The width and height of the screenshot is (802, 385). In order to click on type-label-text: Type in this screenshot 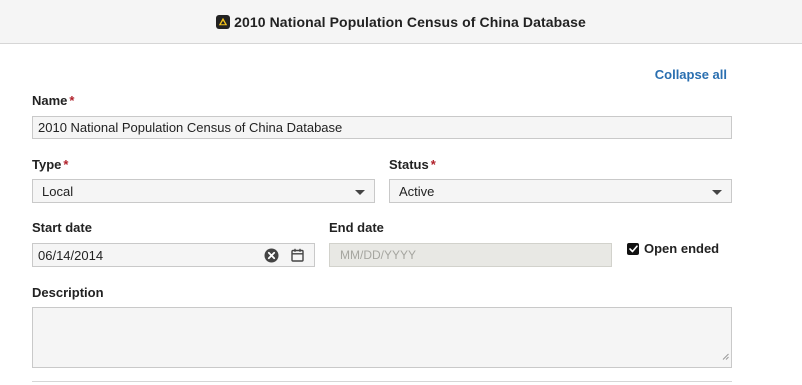, I will do `click(47, 164)`.